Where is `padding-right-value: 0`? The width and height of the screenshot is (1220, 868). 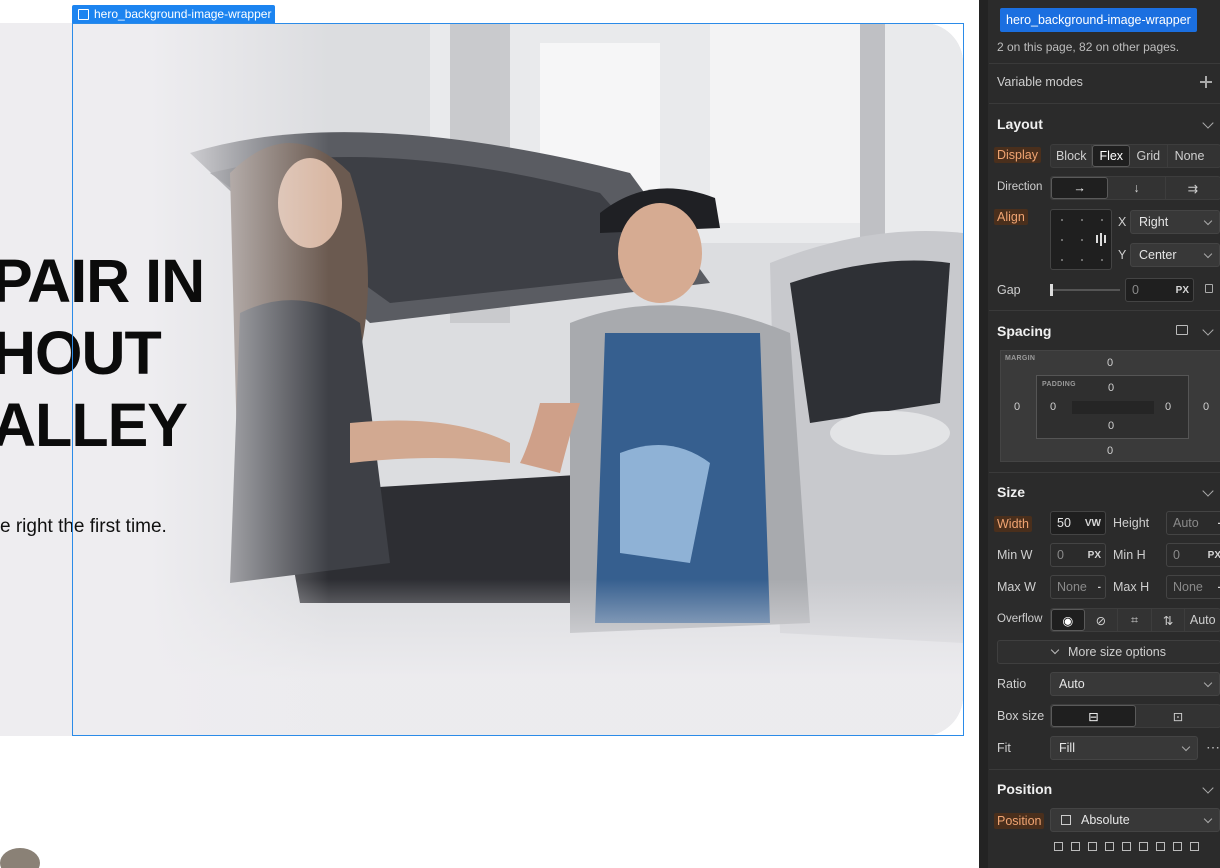 padding-right-value: 0 is located at coordinates (1168, 407).